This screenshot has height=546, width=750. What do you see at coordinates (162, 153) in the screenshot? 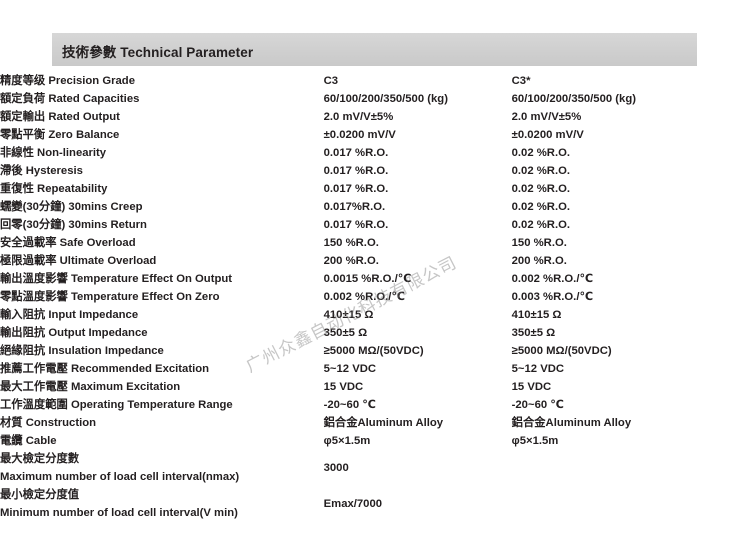
I see `parameter-label-cell: 非線性 Non-linearity` at bounding box center [162, 153].